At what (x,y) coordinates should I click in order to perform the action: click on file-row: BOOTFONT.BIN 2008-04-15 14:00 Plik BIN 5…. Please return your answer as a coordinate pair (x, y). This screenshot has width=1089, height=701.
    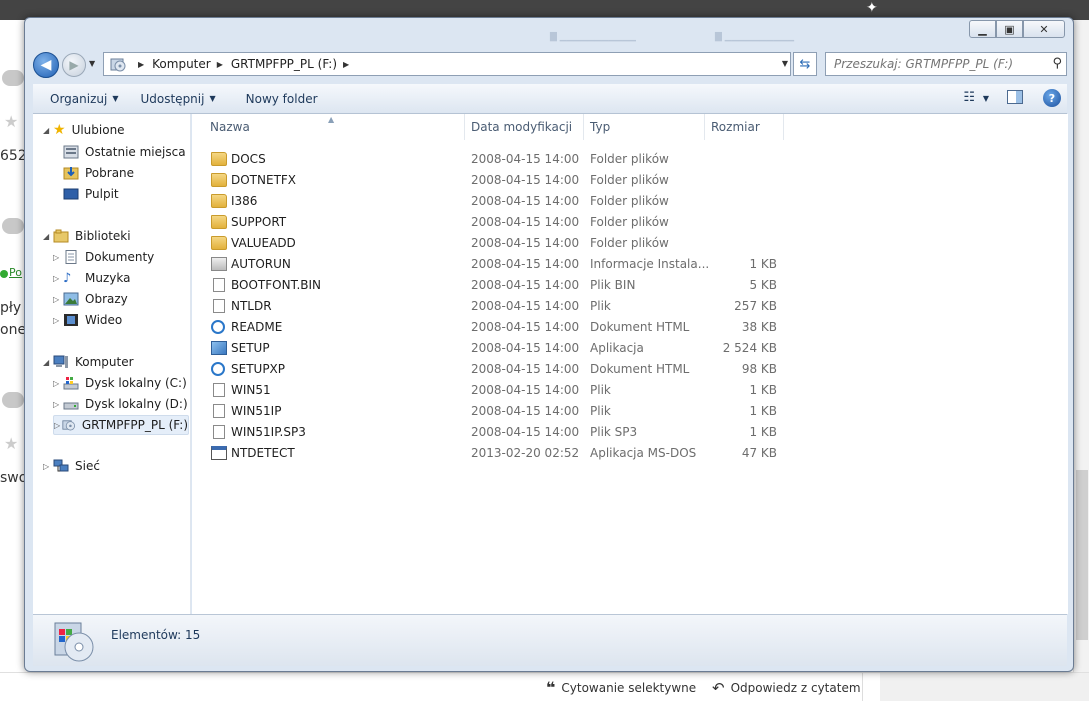
    Looking at the image, I should click on (630, 285).